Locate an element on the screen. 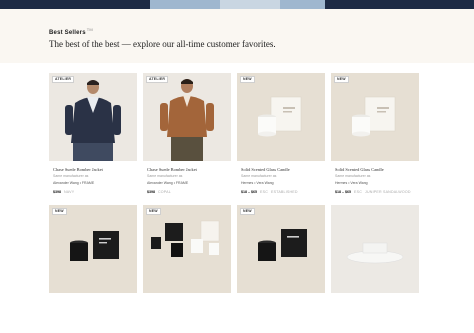 This screenshot has width=474, height=333. product-price-row: $18 – $65 ESC ESTABLISHED is located at coordinates (269, 192).